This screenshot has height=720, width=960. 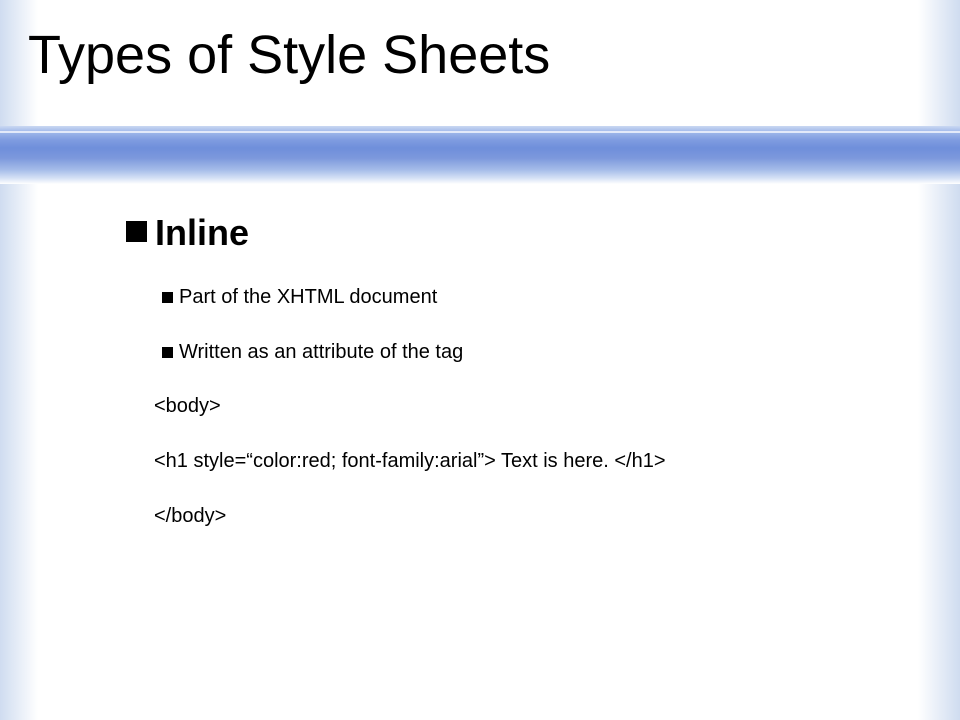 I want to click on code-line: </body>, so click(x=190, y=516).